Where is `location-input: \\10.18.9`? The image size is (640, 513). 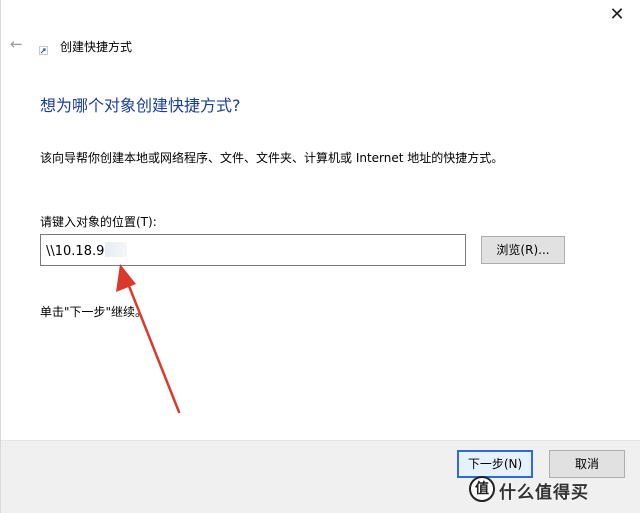 location-input: \\10.18.9 is located at coordinates (253, 250).